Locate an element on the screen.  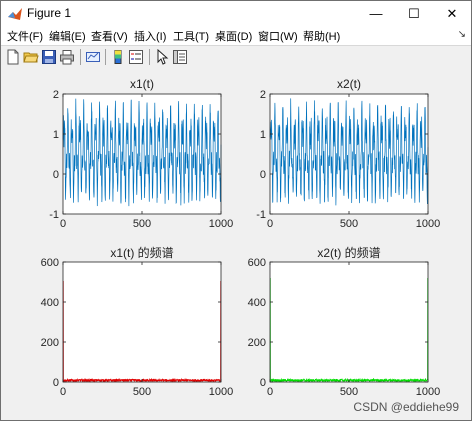
new-figure-icon is located at coordinates (13, 57).